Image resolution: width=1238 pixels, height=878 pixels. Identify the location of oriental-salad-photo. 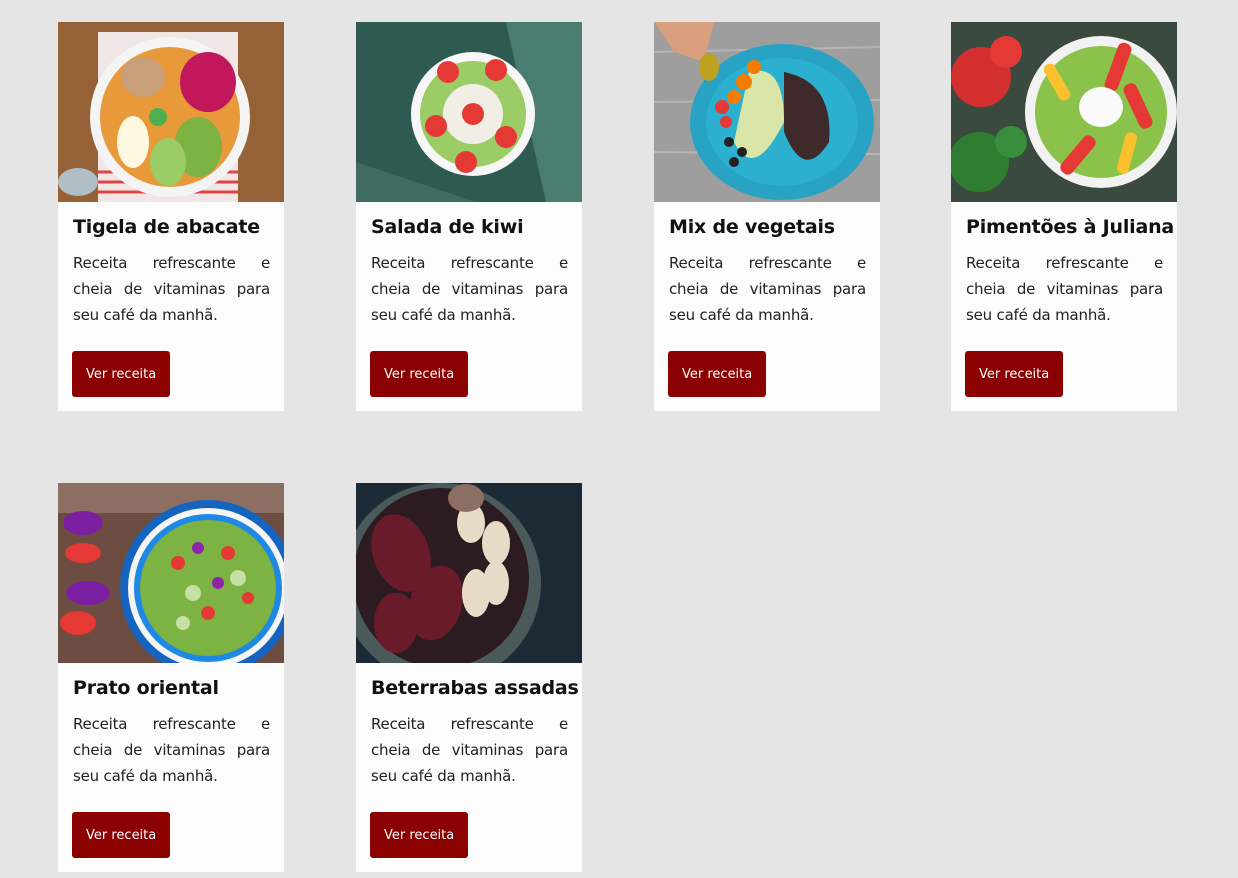
(171, 573).